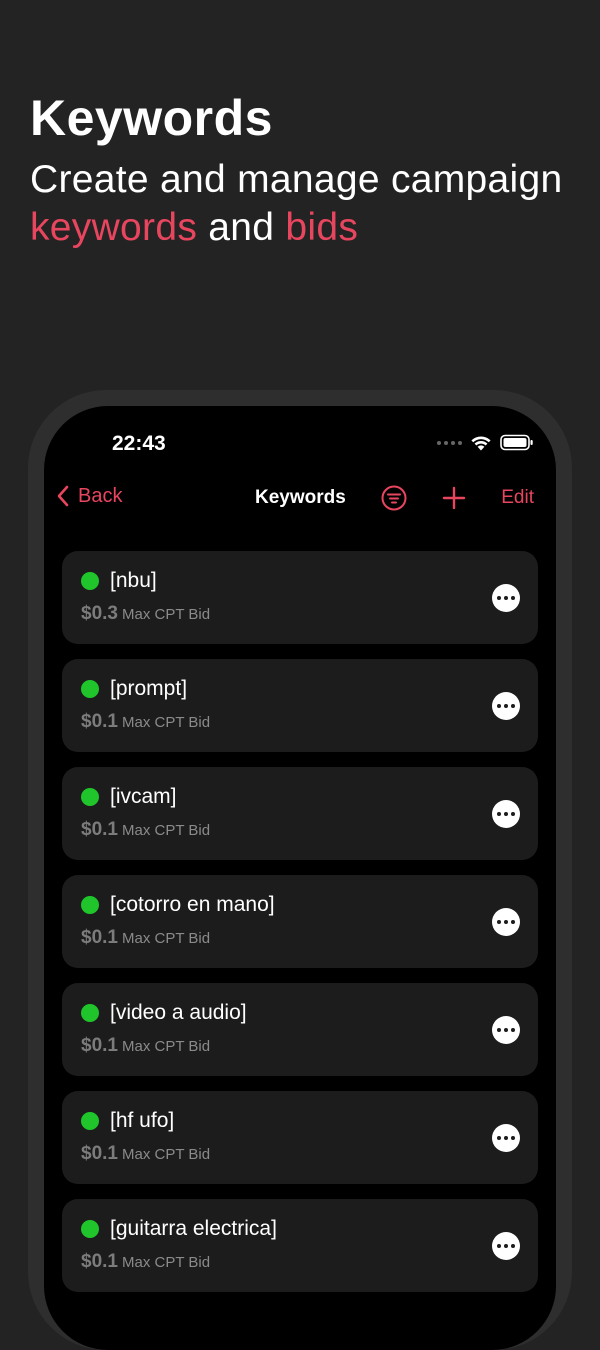 This screenshot has width=600, height=1350. I want to click on status-icons, so click(485, 442).